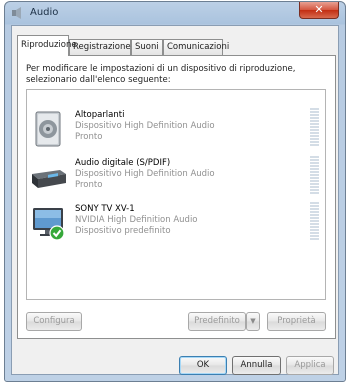 This screenshot has width=350, height=386. Describe the element at coordinates (100, 115) in the screenshot. I see `device-name: Altoparlanti` at that location.